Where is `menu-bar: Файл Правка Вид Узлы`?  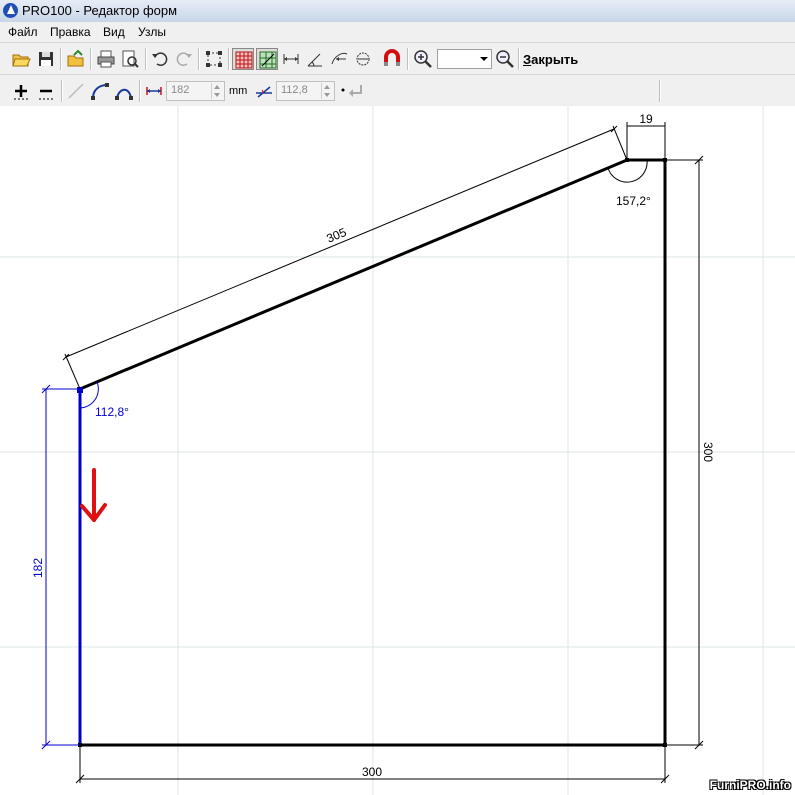
menu-bar: Файл Правка Вид Узлы is located at coordinates (397, 32).